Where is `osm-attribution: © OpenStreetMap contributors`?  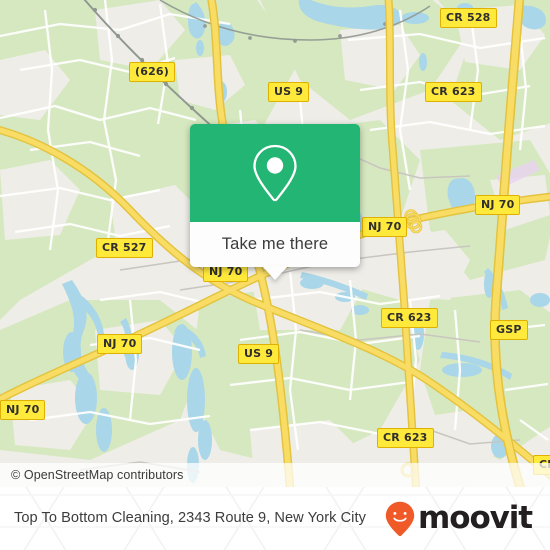 osm-attribution: © OpenStreetMap contributors is located at coordinates (275, 475).